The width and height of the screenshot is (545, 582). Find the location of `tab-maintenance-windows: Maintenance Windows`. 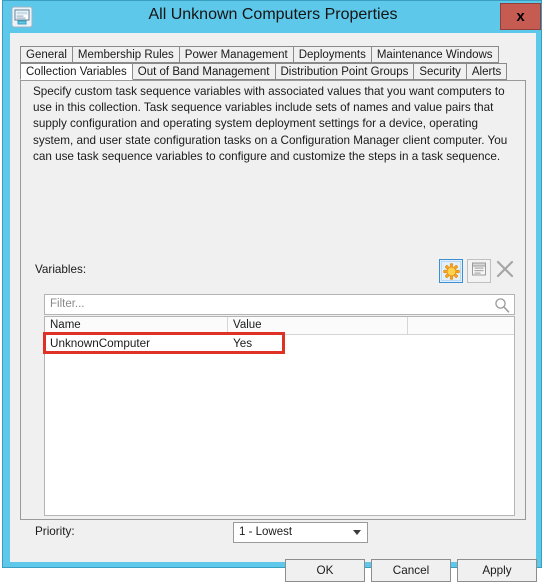

tab-maintenance-windows: Maintenance Windows is located at coordinates (434, 54).